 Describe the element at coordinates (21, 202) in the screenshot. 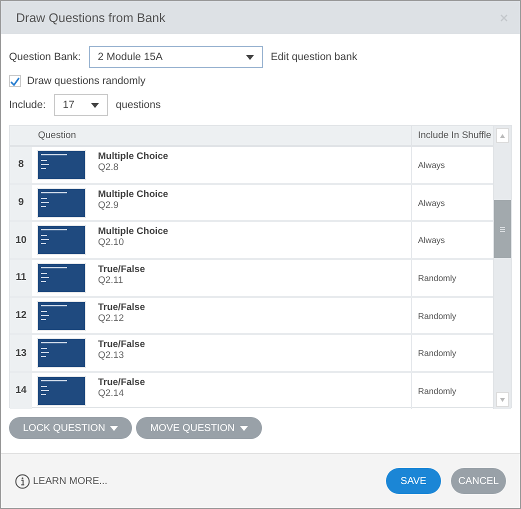

I see `row-number: 9` at that location.